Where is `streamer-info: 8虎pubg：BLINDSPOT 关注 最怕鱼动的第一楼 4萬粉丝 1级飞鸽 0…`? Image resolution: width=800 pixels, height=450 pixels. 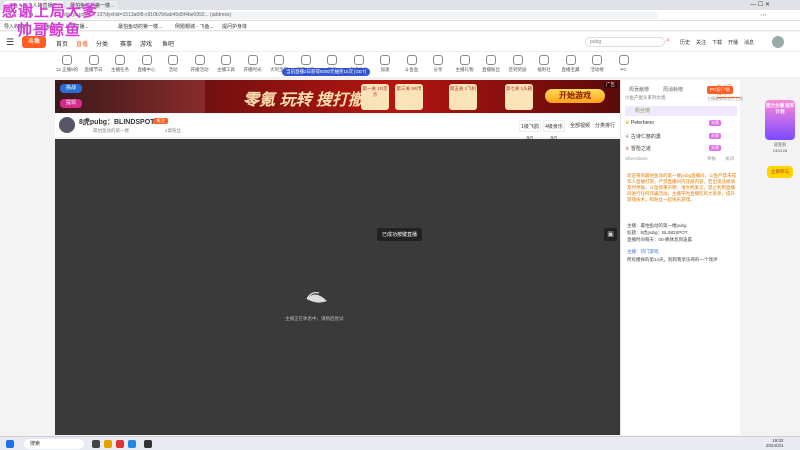
streamer-info: 8虎pubg：BLINDSPOT 关注 最怕鱼动的第一楼 4萬粉丝 1级飞鸽 0… is located at coordinates (337, 128).